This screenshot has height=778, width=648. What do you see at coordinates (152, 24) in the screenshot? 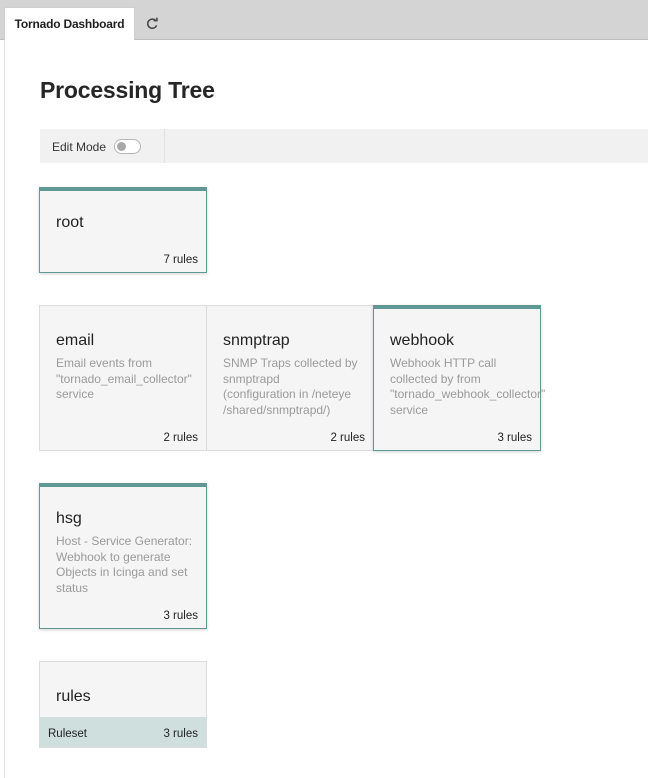
I see `reload-icon` at bounding box center [152, 24].